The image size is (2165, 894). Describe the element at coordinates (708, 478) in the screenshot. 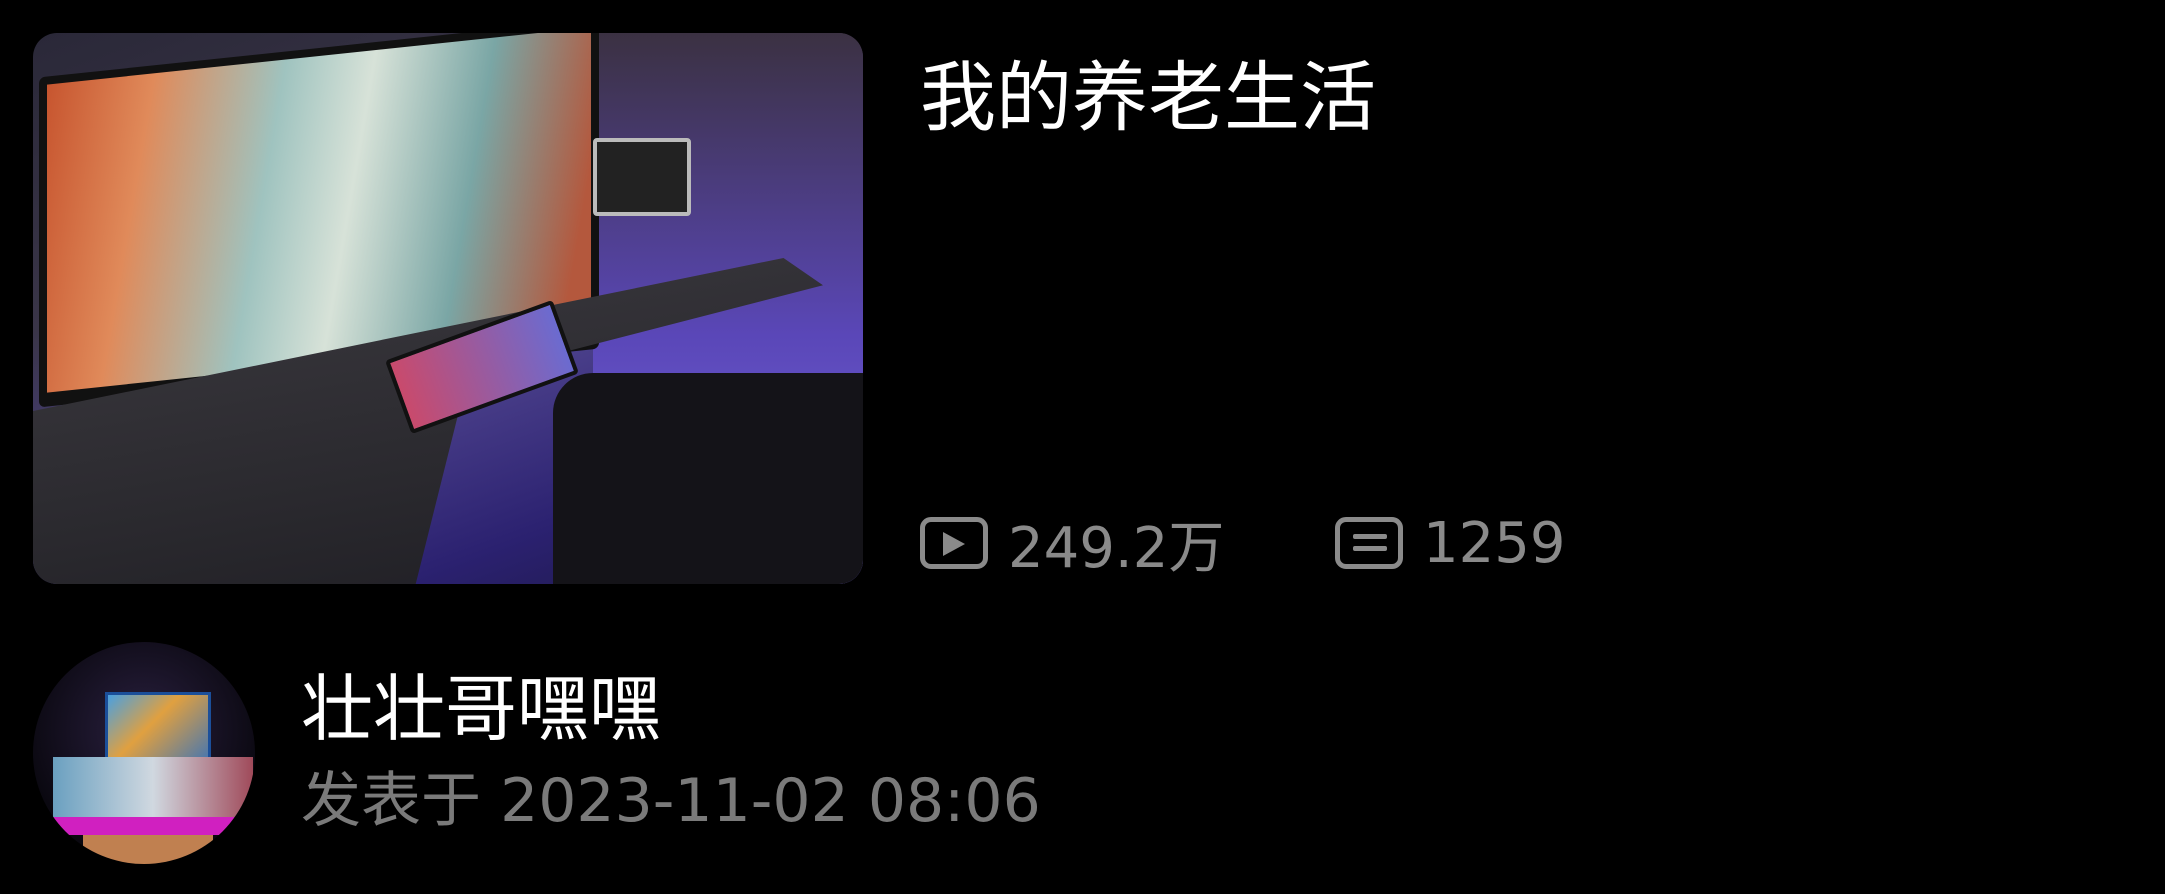

I see `thumbnail-chair` at that location.